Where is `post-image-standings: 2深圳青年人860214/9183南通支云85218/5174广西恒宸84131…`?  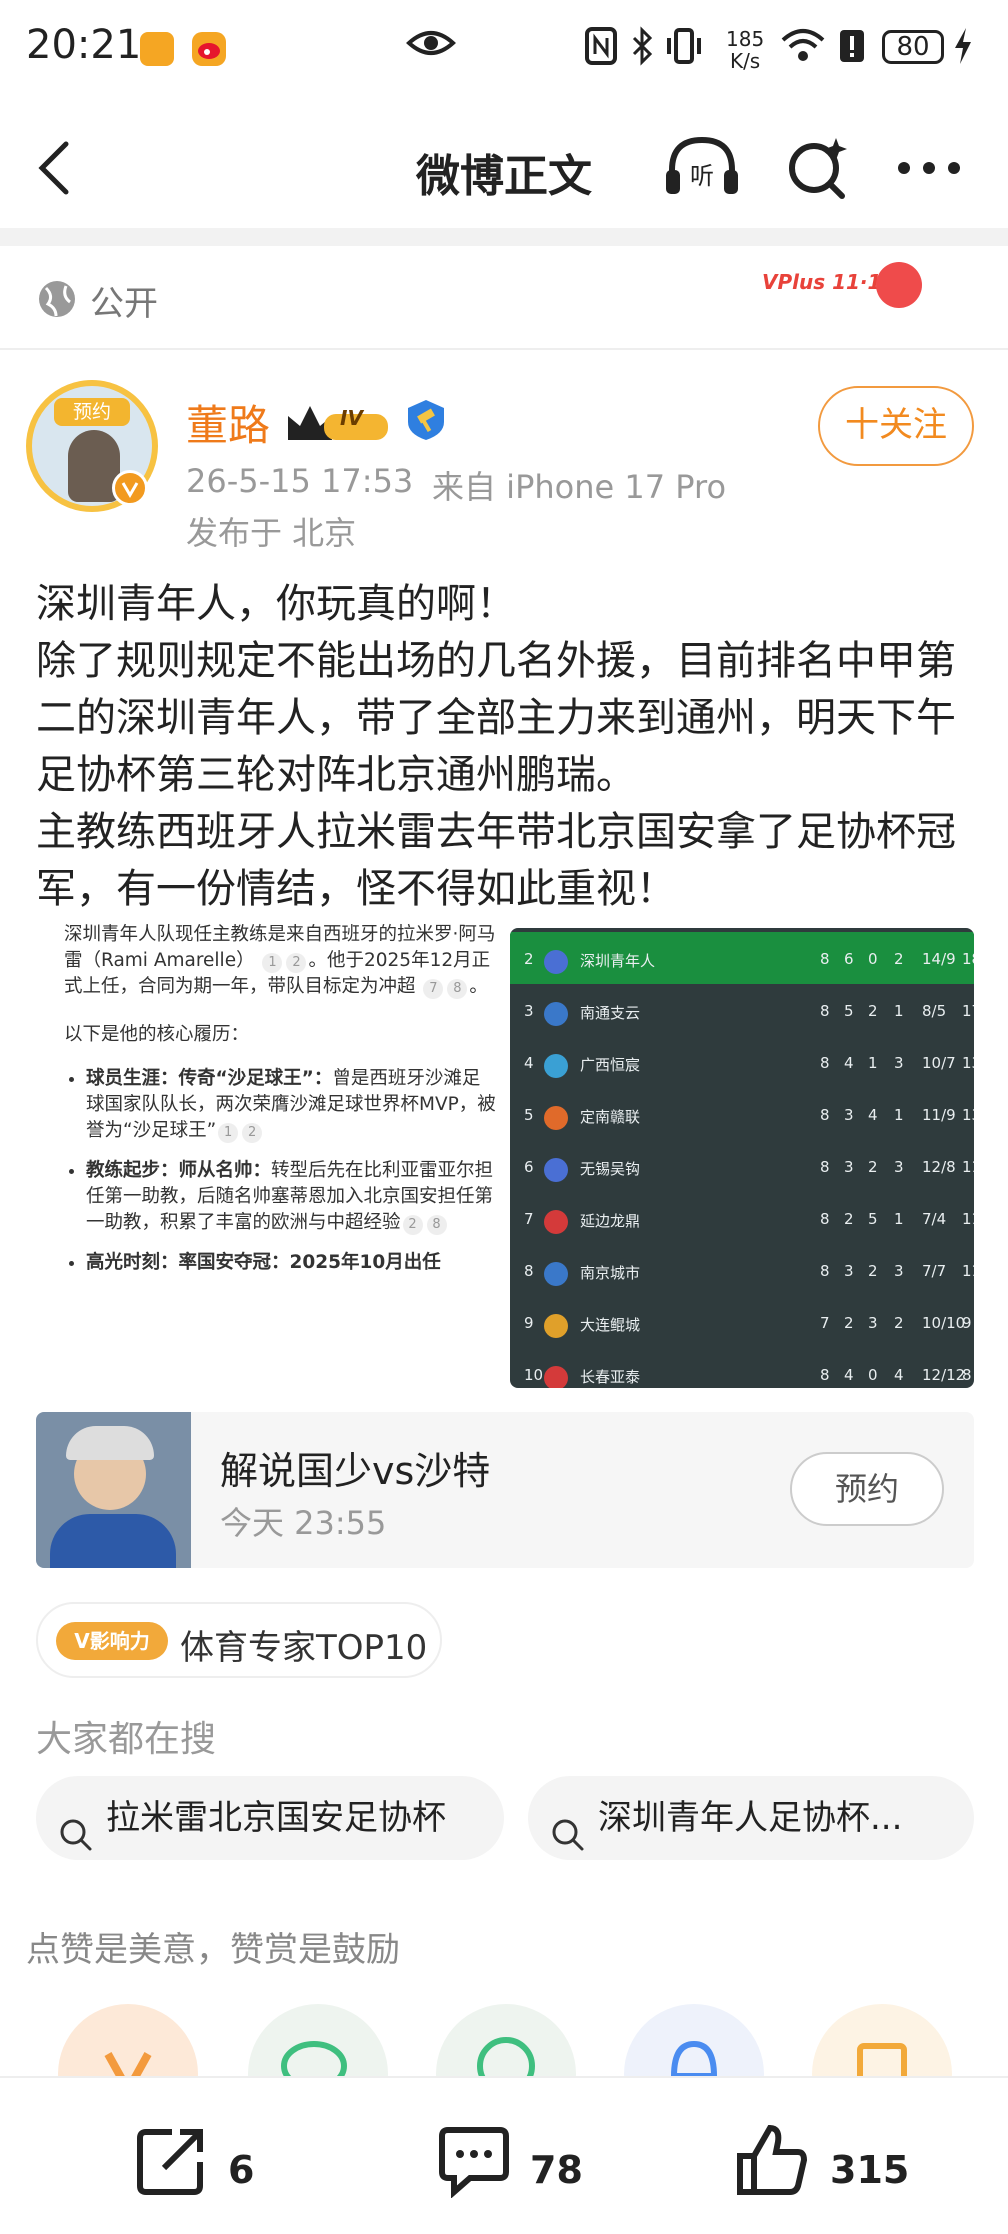 post-image-standings: 2深圳青年人860214/9183南通支云85218/5174广西恒宸84131… is located at coordinates (742, 1158).